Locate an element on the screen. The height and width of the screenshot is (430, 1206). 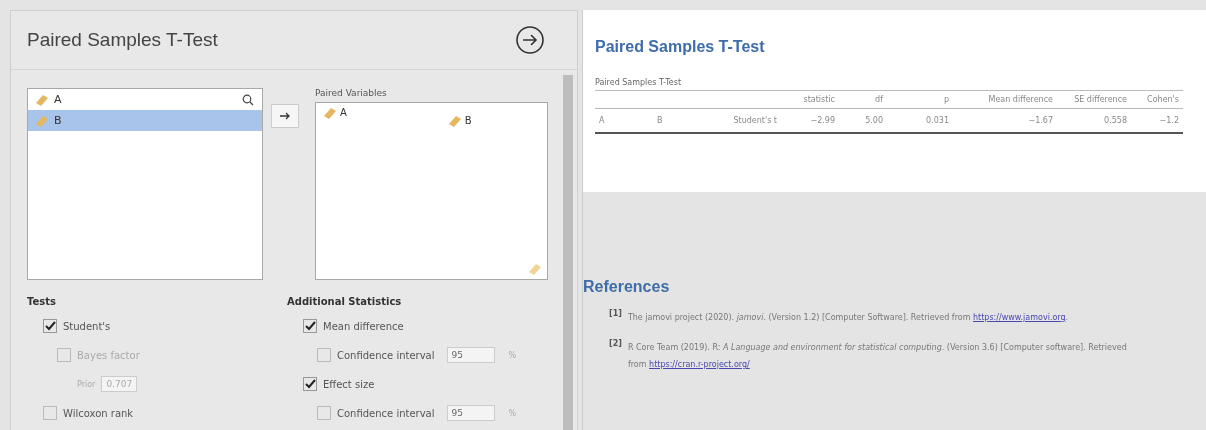
search-icon is located at coordinates (248, 100).